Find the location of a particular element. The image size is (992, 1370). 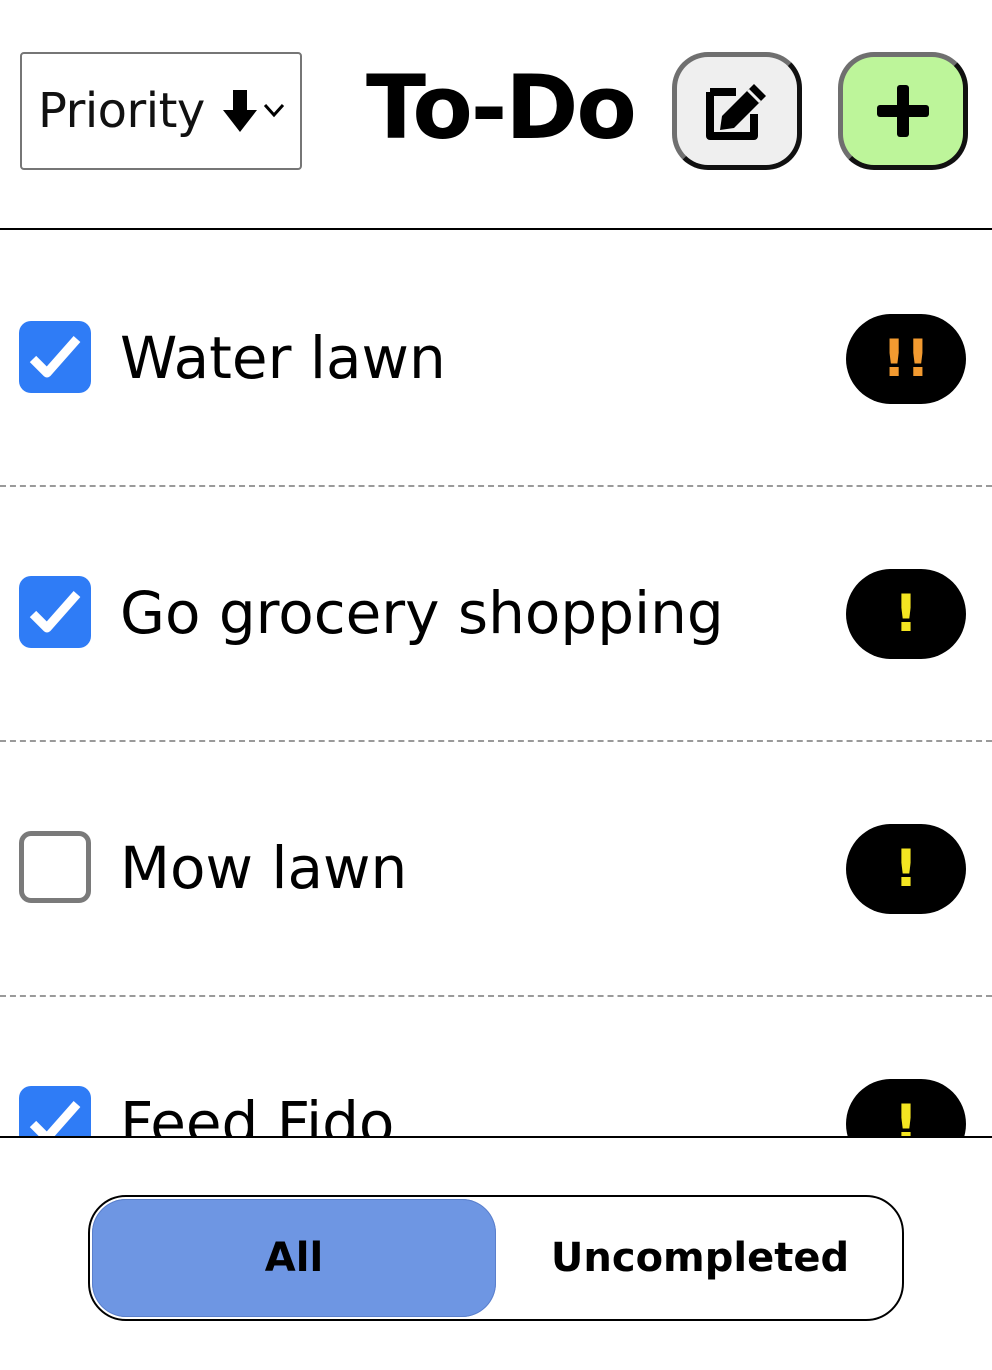

priority-label: !! is located at coordinates (906, 359).